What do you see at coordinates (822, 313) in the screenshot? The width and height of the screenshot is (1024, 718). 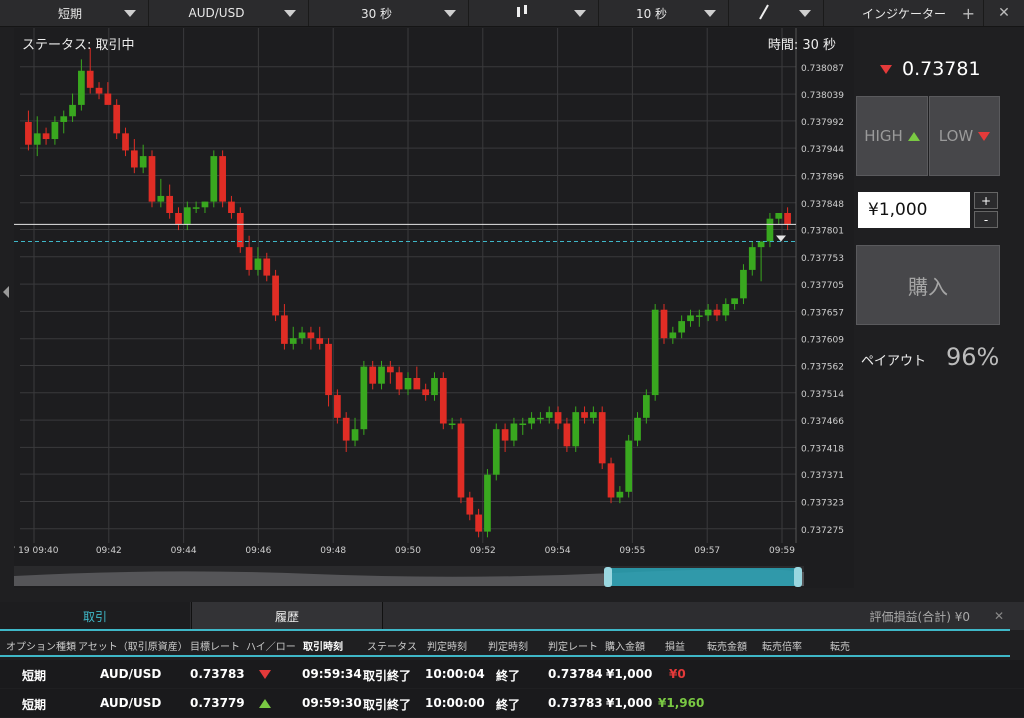 I see `y-tick-label: 0.737657` at bounding box center [822, 313].